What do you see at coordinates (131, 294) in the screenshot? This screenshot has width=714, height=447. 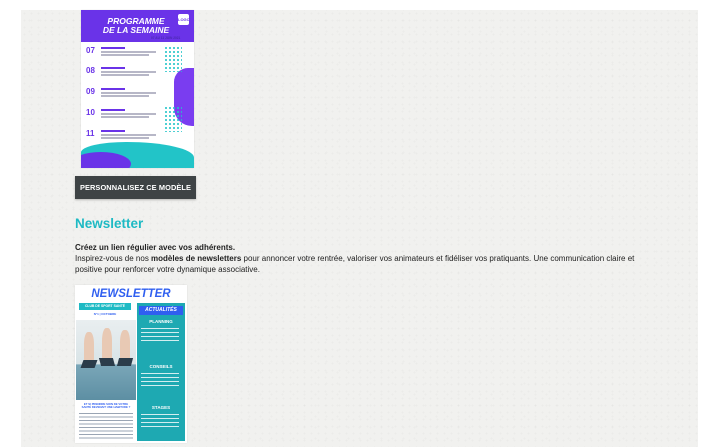 I see `newsletter-title: NEWSLETTER` at bounding box center [131, 294].